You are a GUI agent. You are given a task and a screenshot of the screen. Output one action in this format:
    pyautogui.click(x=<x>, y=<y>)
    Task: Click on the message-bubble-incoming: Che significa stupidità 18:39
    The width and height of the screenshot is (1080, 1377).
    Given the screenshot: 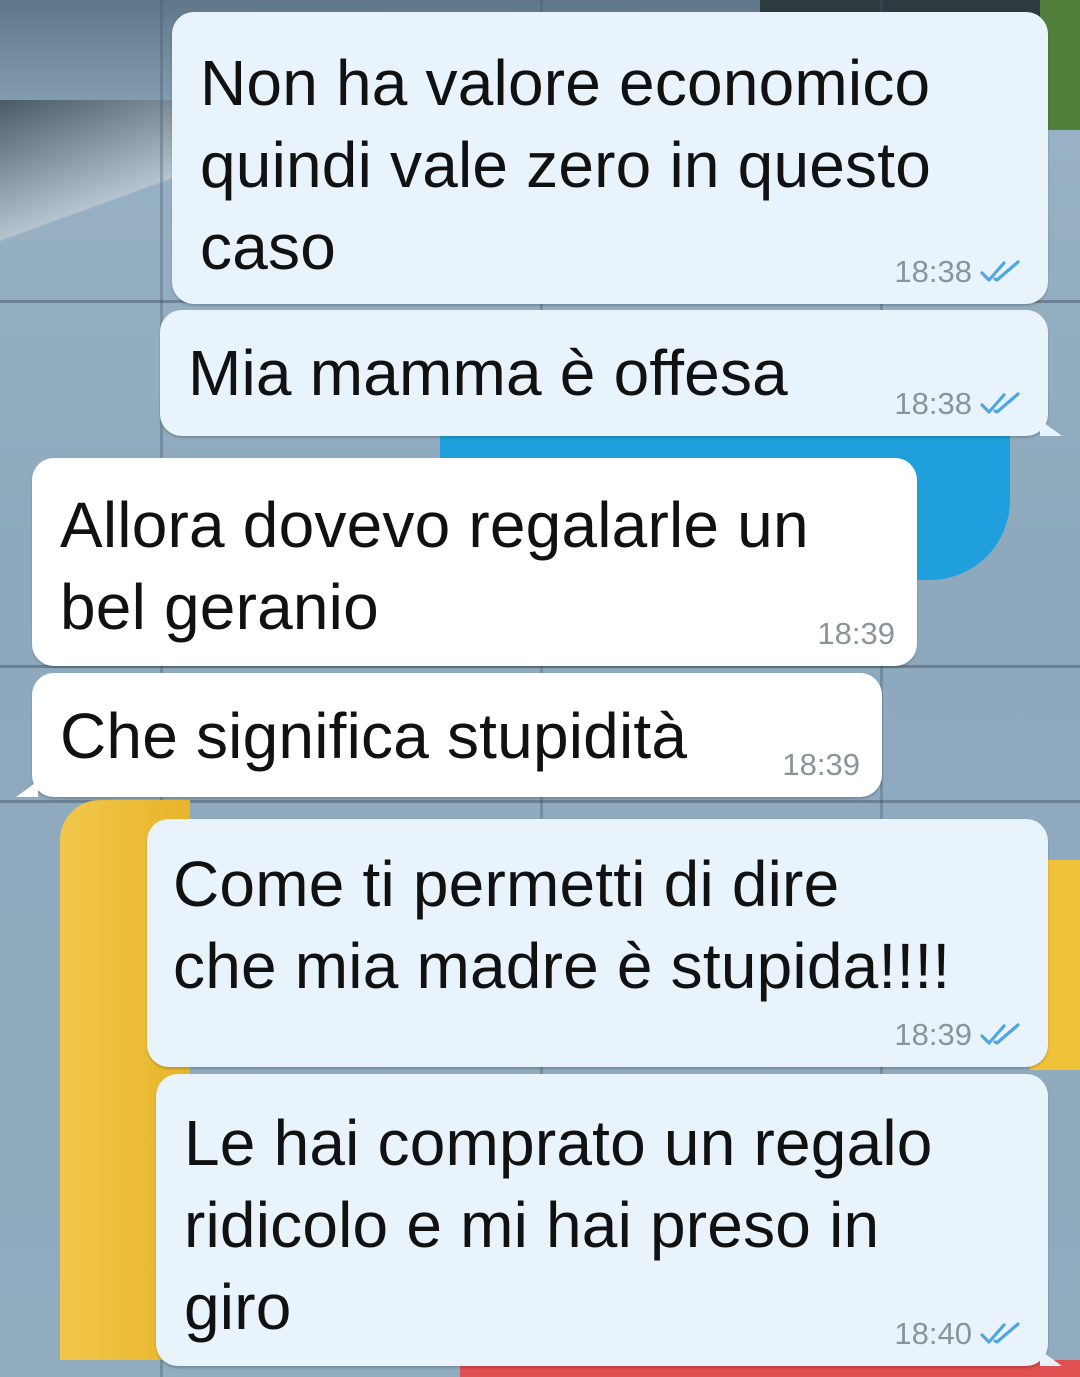 What is the action you would take?
    pyautogui.click(x=449, y=735)
    